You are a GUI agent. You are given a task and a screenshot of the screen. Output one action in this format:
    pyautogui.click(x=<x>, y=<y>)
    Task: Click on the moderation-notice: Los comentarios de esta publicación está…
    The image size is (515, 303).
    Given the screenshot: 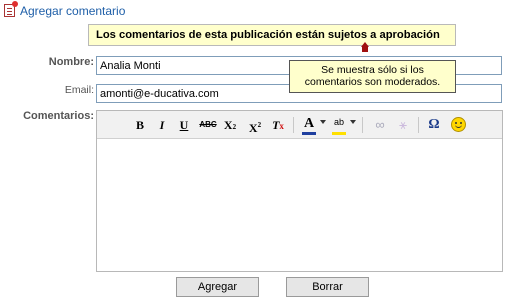 What is the action you would take?
    pyautogui.click(x=272, y=35)
    